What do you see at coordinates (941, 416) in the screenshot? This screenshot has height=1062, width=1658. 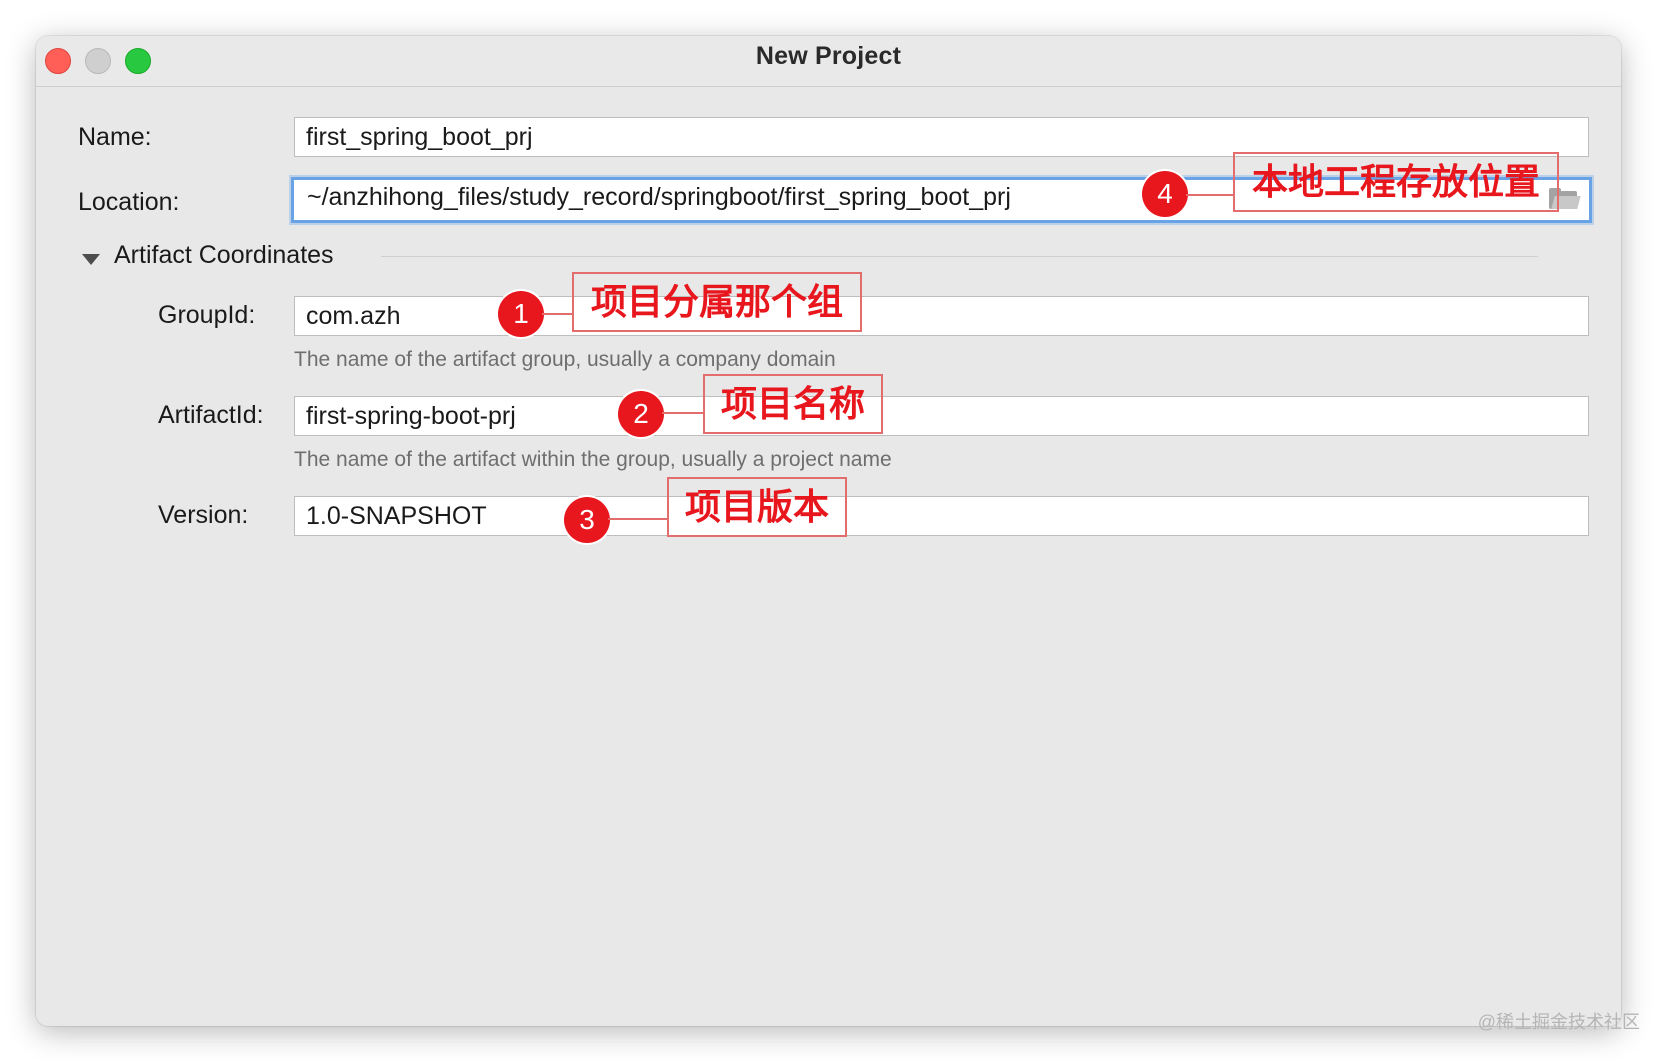 I see `artifactid-field: first-spring-boot-prj` at bounding box center [941, 416].